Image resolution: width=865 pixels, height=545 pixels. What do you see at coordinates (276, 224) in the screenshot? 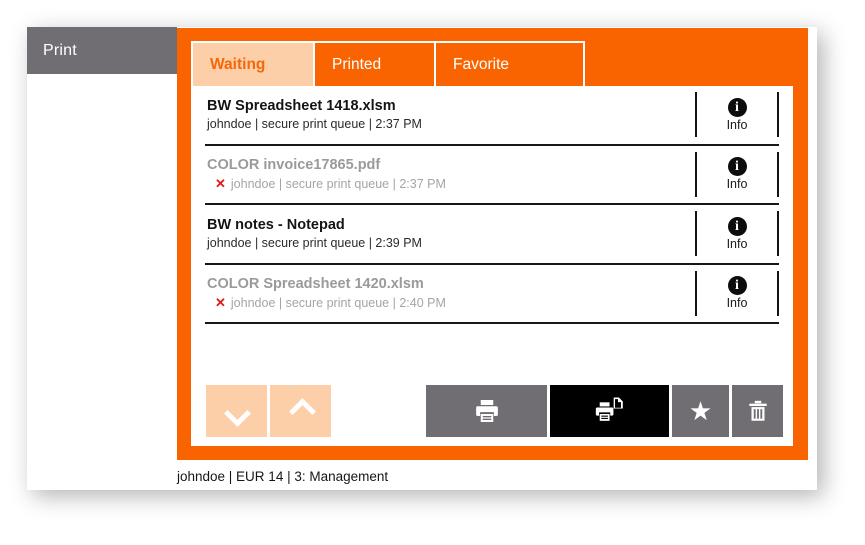
I see `job-title: BW notes - Notepad` at bounding box center [276, 224].